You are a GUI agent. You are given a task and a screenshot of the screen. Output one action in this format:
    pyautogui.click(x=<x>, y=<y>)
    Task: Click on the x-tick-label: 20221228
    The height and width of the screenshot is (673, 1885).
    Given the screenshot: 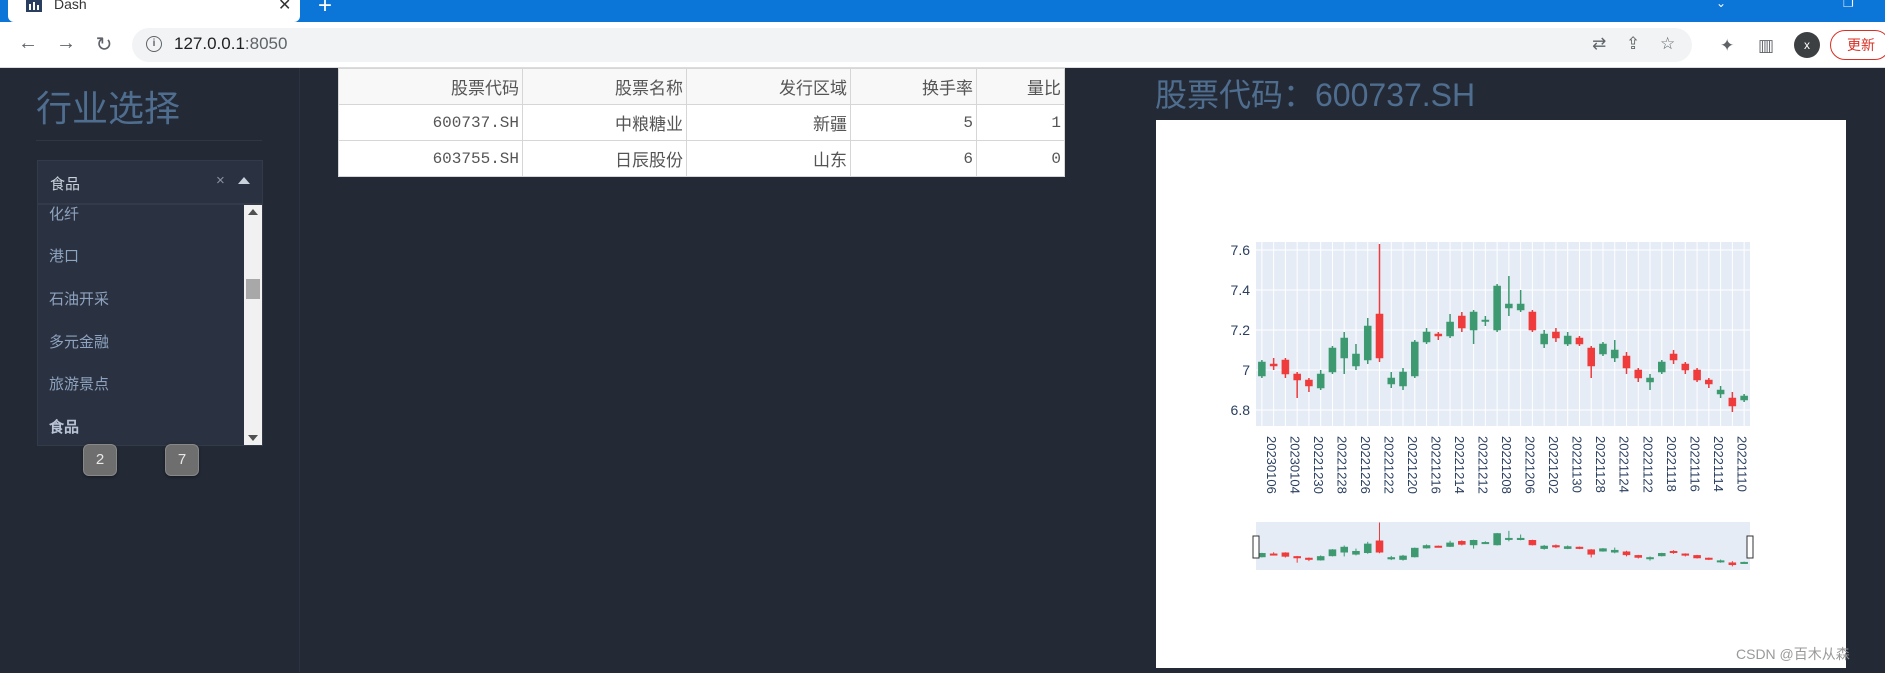 What is the action you would take?
    pyautogui.click(x=1341, y=465)
    